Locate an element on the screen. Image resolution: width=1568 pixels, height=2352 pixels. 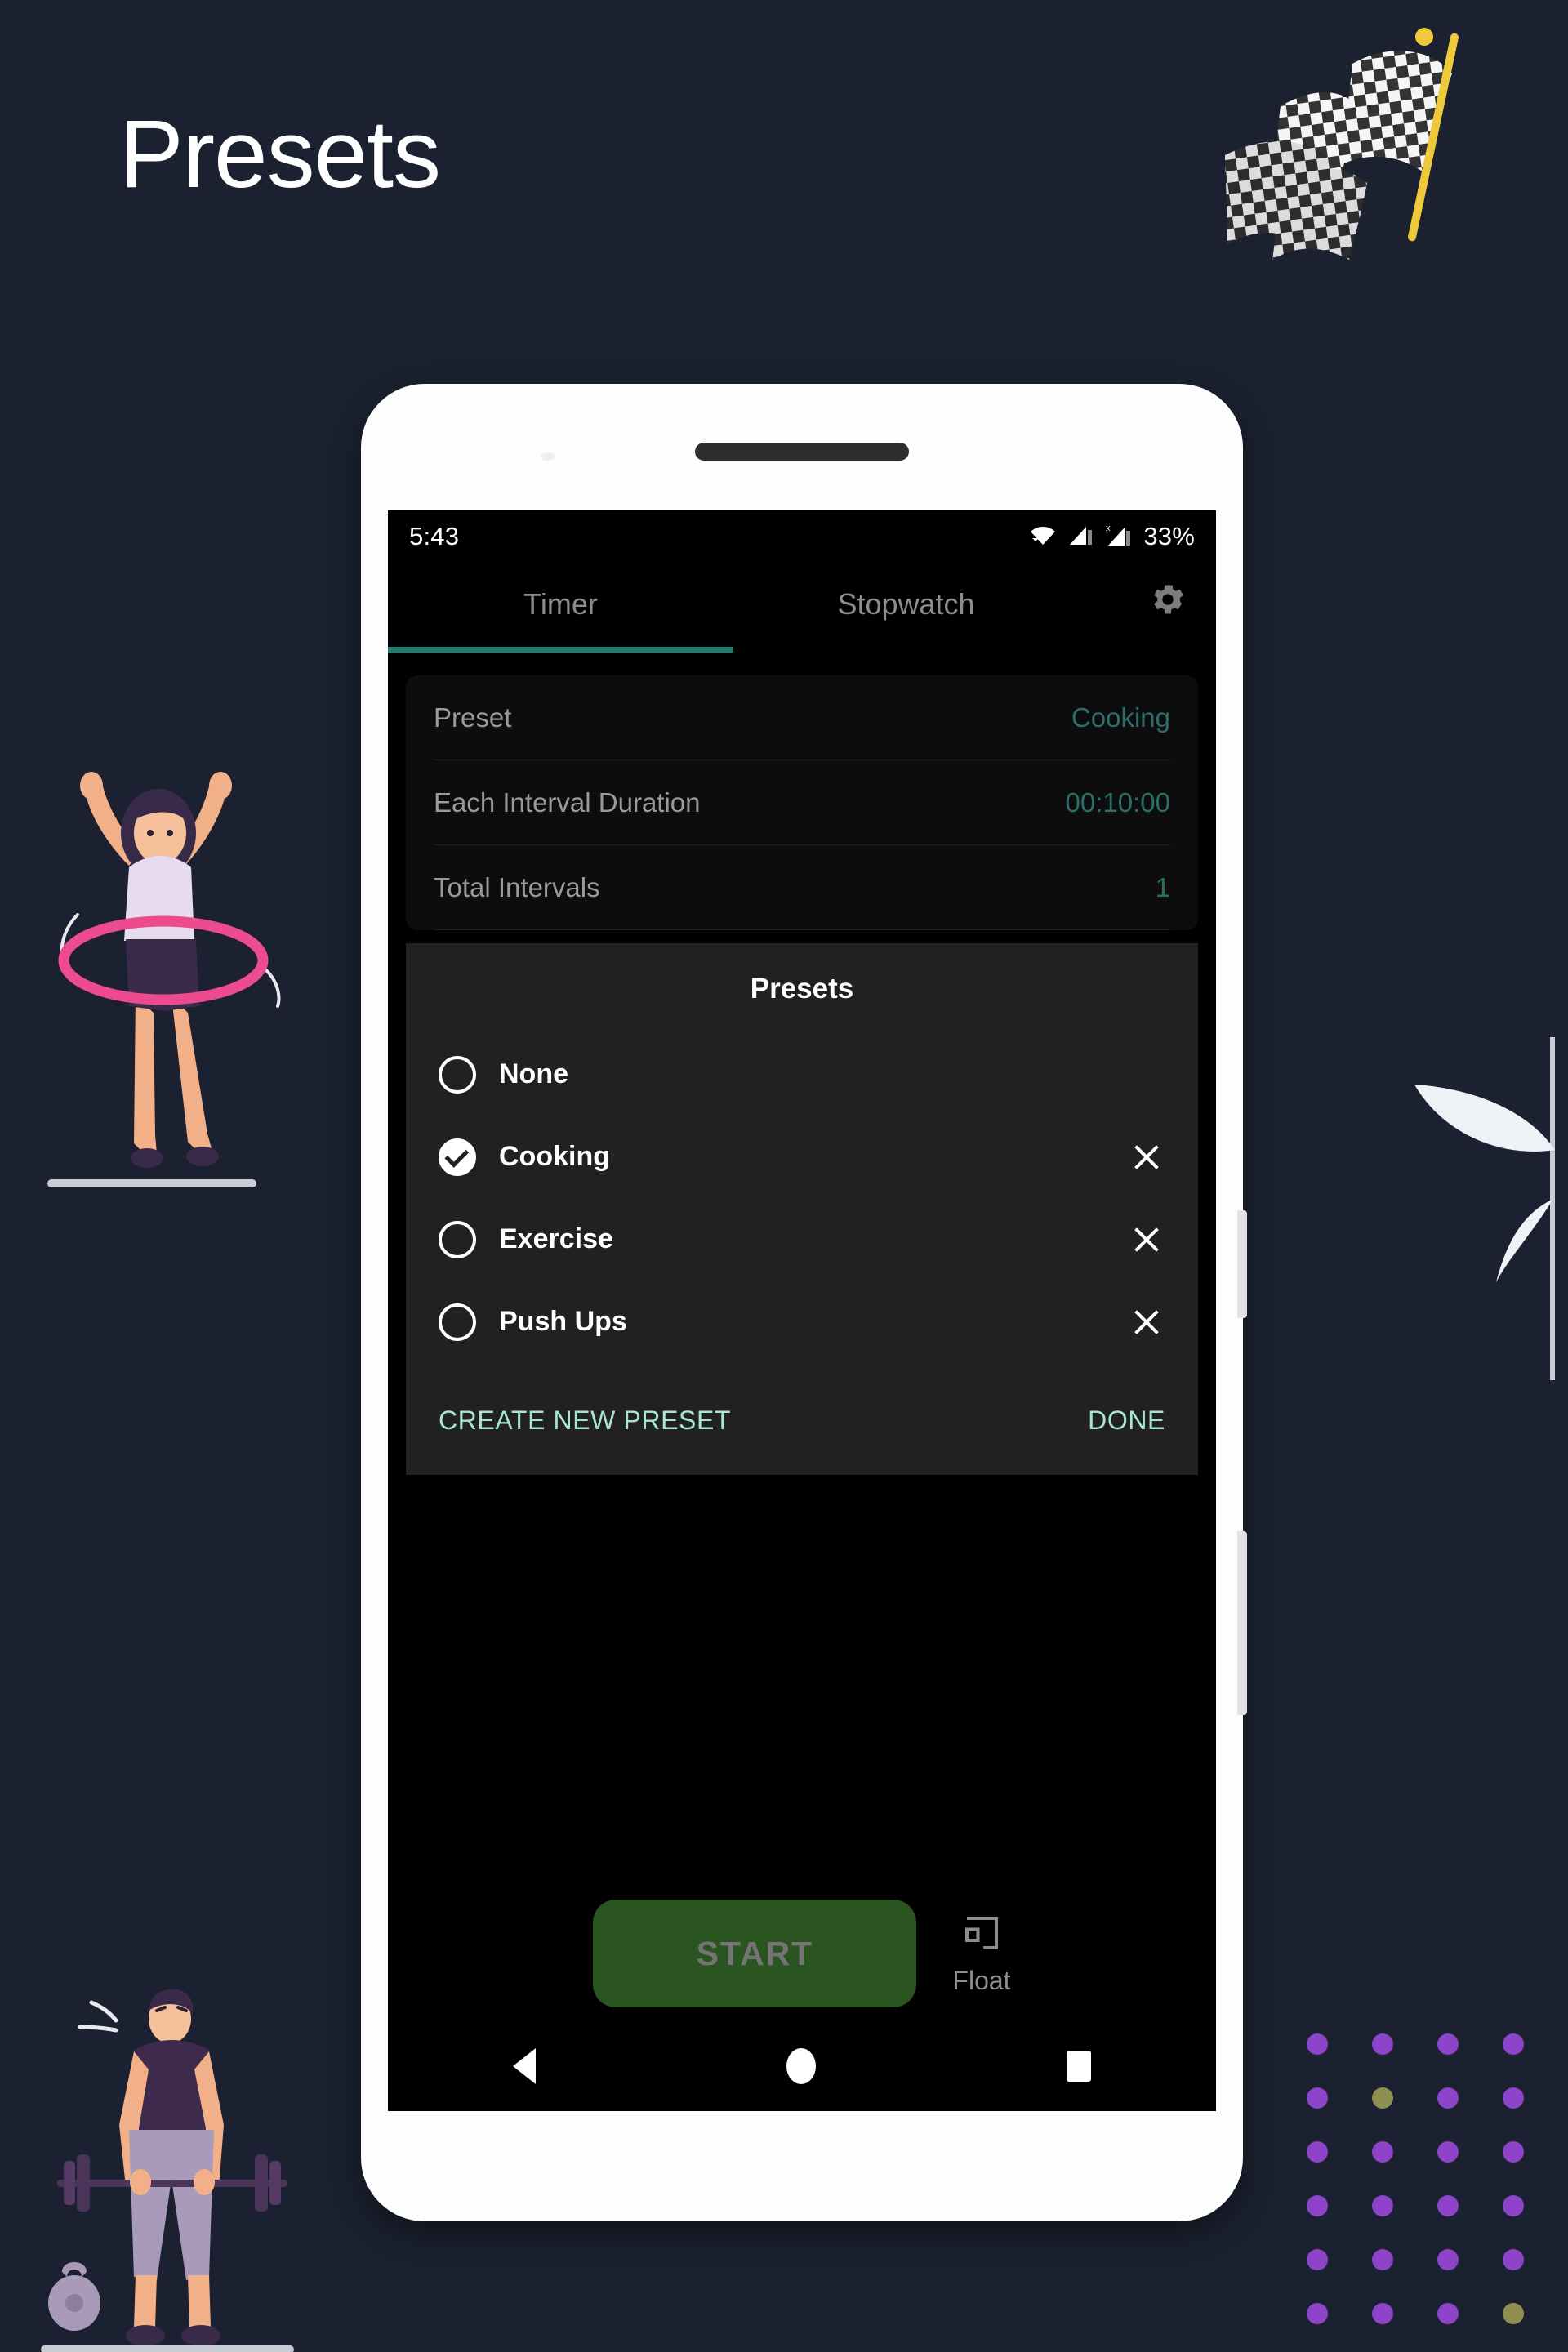
info-row-preset: Preset Cooking is located at coordinates (802, 717).